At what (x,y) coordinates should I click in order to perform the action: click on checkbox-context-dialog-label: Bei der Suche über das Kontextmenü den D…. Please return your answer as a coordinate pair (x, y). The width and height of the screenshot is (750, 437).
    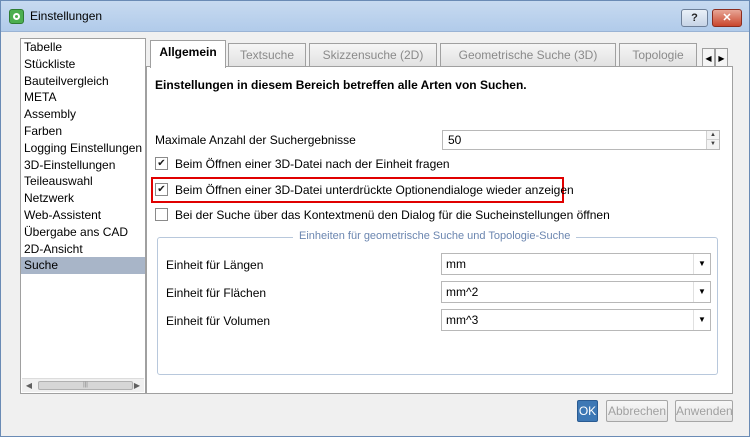
    Looking at the image, I should click on (392, 215).